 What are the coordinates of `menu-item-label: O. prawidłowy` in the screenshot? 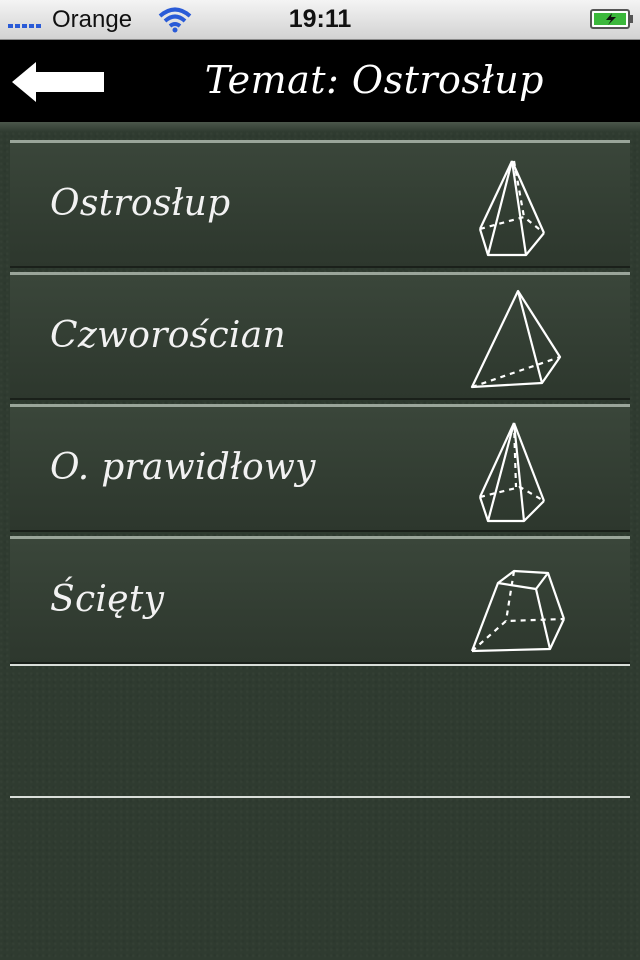 It's located at (183, 467).